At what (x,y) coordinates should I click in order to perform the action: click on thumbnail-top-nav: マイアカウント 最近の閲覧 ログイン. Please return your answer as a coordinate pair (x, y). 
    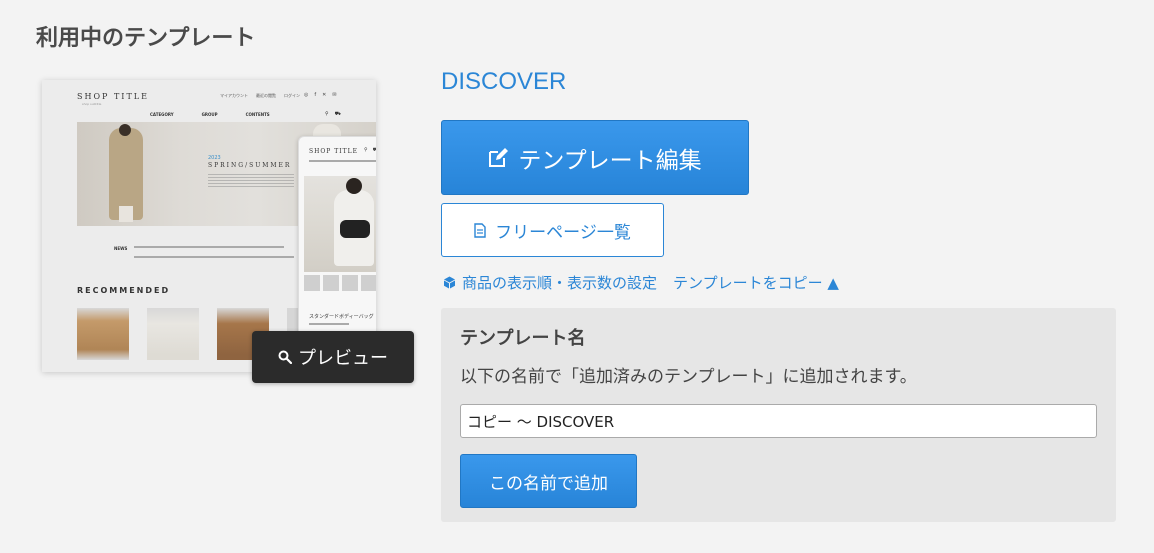
    Looking at the image, I should click on (260, 96).